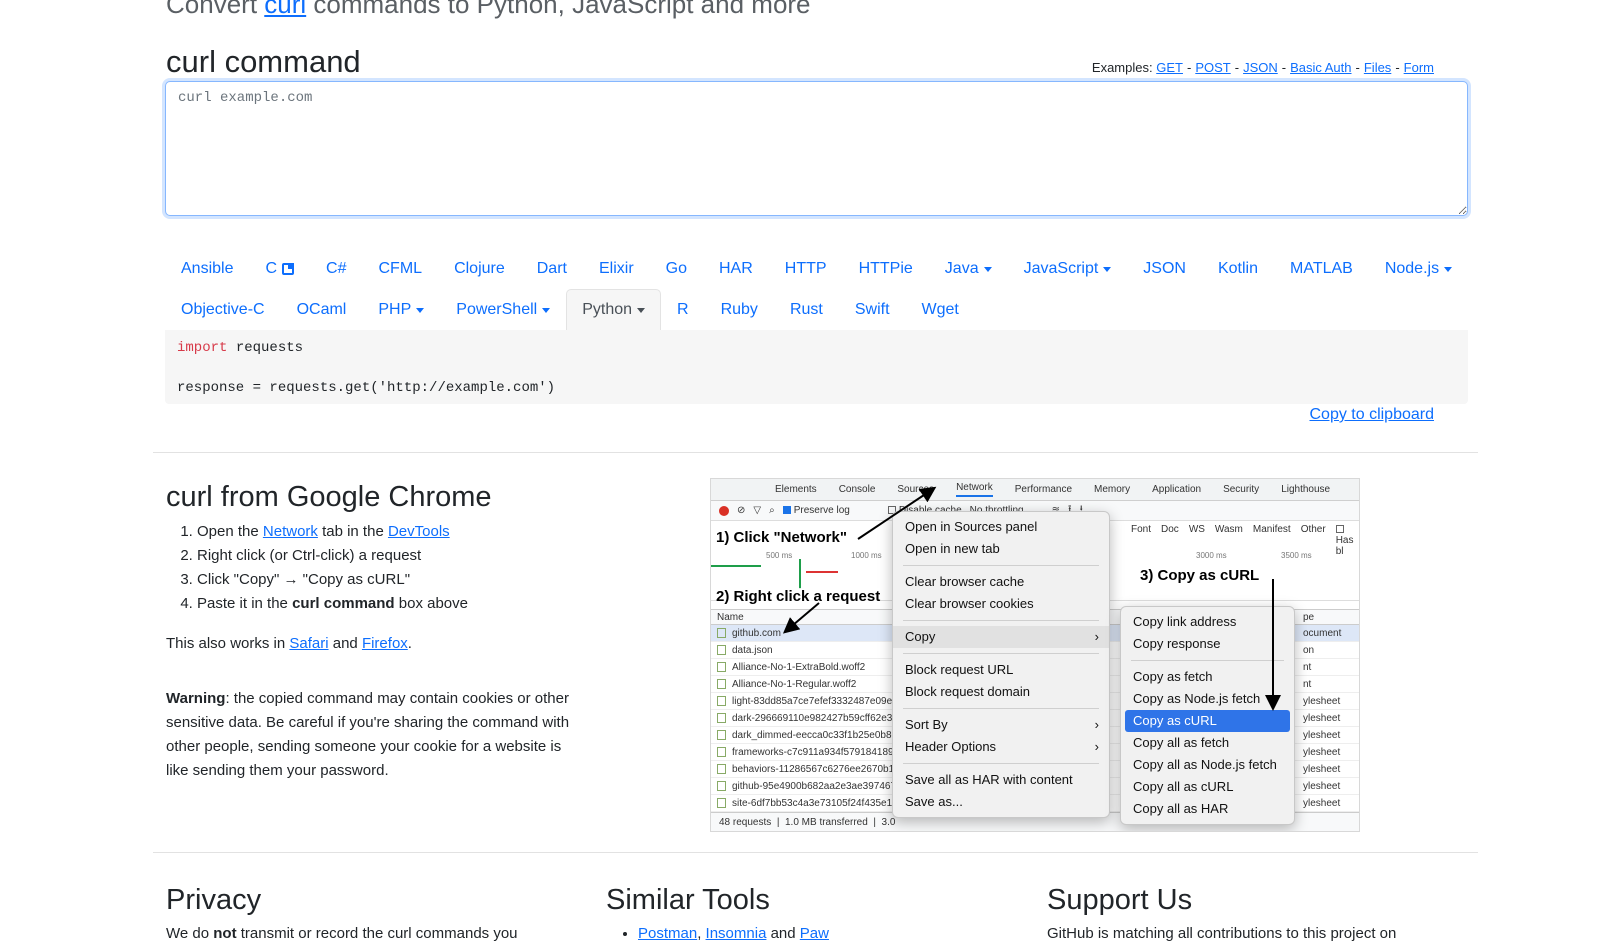 This screenshot has height=946, width=1598. What do you see at coordinates (812, 769) in the screenshot?
I see `request-name: behaviors-11286567c6276ee2670b1b` at bounding box center [812, 769].